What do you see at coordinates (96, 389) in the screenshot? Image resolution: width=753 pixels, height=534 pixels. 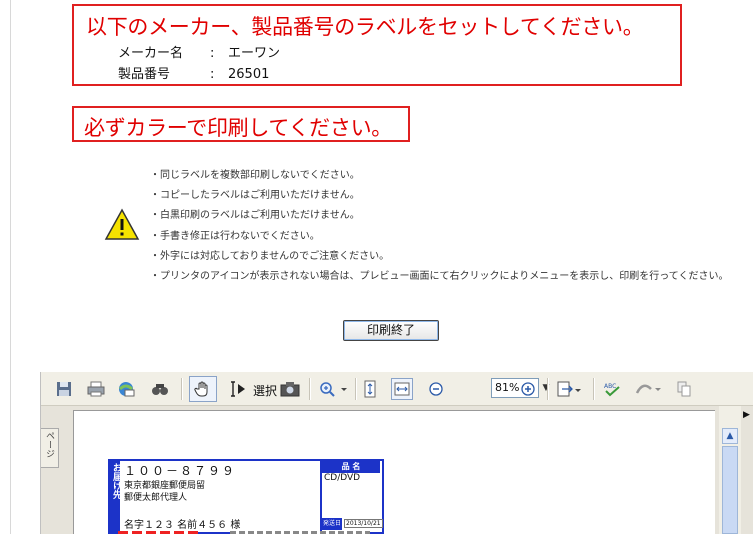 I see `print-icon` at bounding box center [96, 389].